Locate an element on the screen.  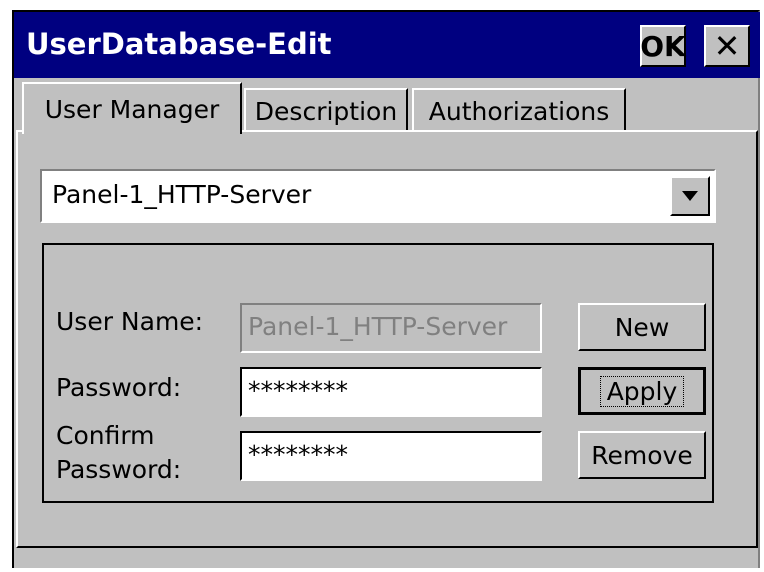
close-button: ✕ is located at coordinates (727, 46).